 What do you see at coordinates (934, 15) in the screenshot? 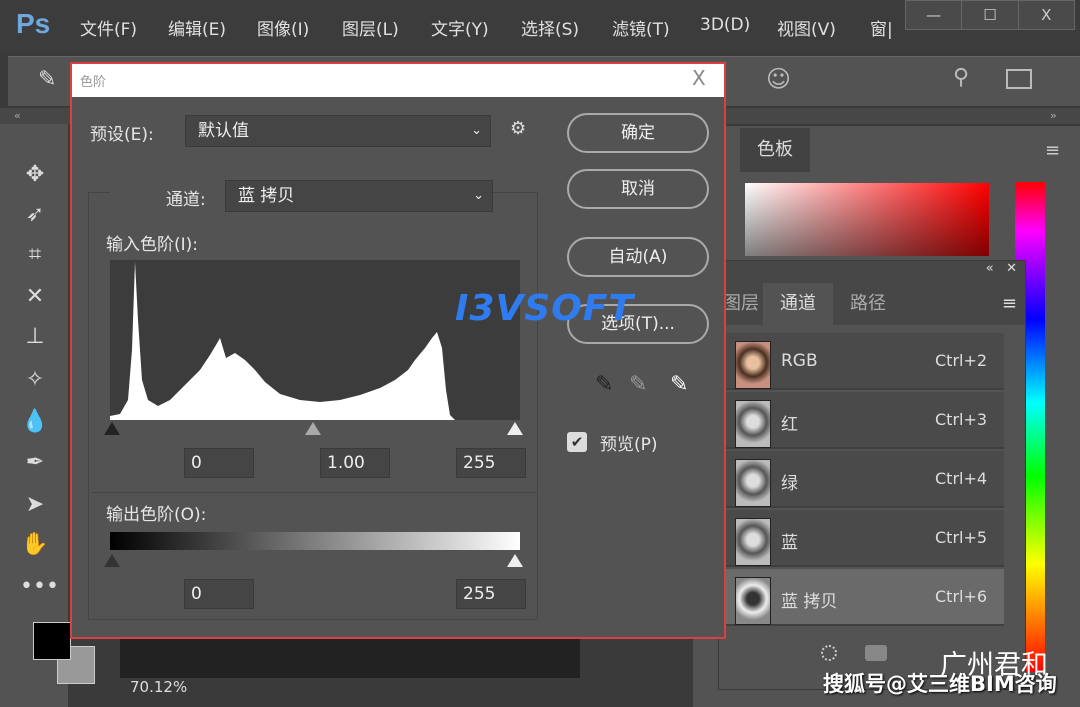
I see `minimize-button: —` at bounding box center [934, 15].